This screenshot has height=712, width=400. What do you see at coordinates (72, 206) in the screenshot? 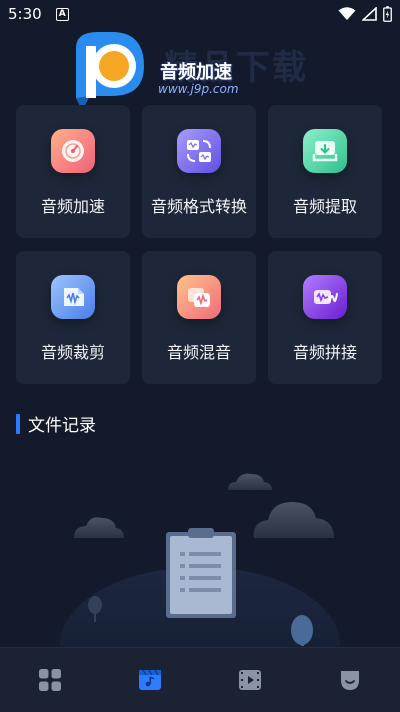
I see `tool-label: 音频加速` at bounding box center [72, 206].